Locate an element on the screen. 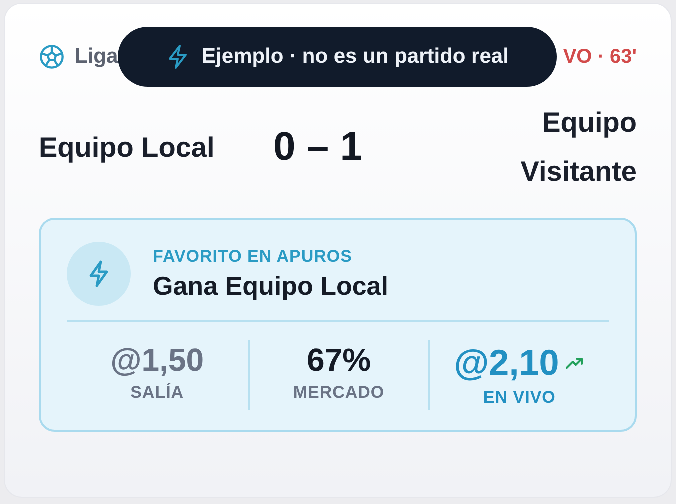 Image resolution: width=676 pixels, height=504 pixels. stat-label: SALÍA is located at coordinates (157, 393).